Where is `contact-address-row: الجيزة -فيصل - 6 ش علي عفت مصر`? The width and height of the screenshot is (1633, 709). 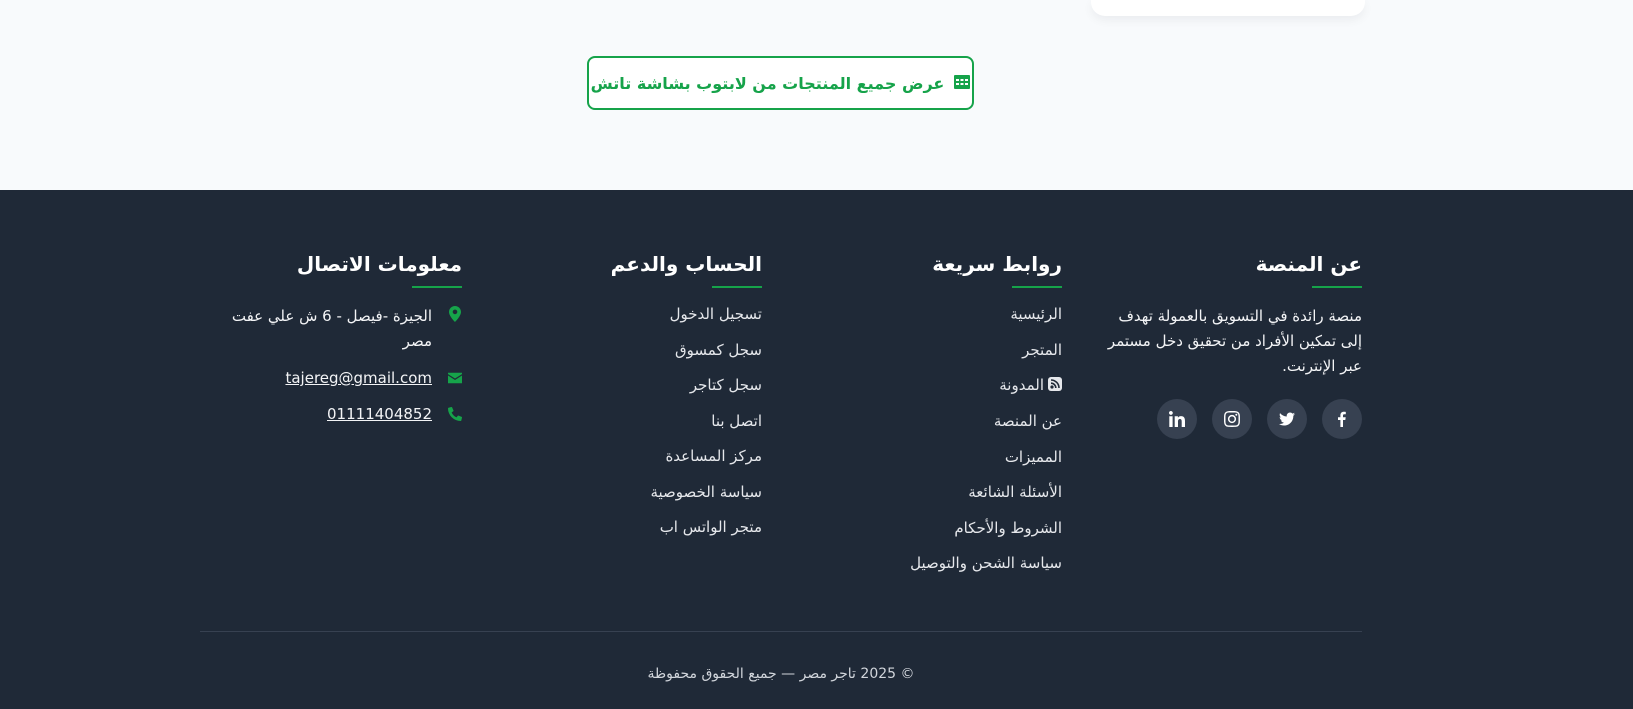
contact-address-row: الجيزة -فيصل - 6 ش علي عفت مصر is located at coordinates (331, 329).